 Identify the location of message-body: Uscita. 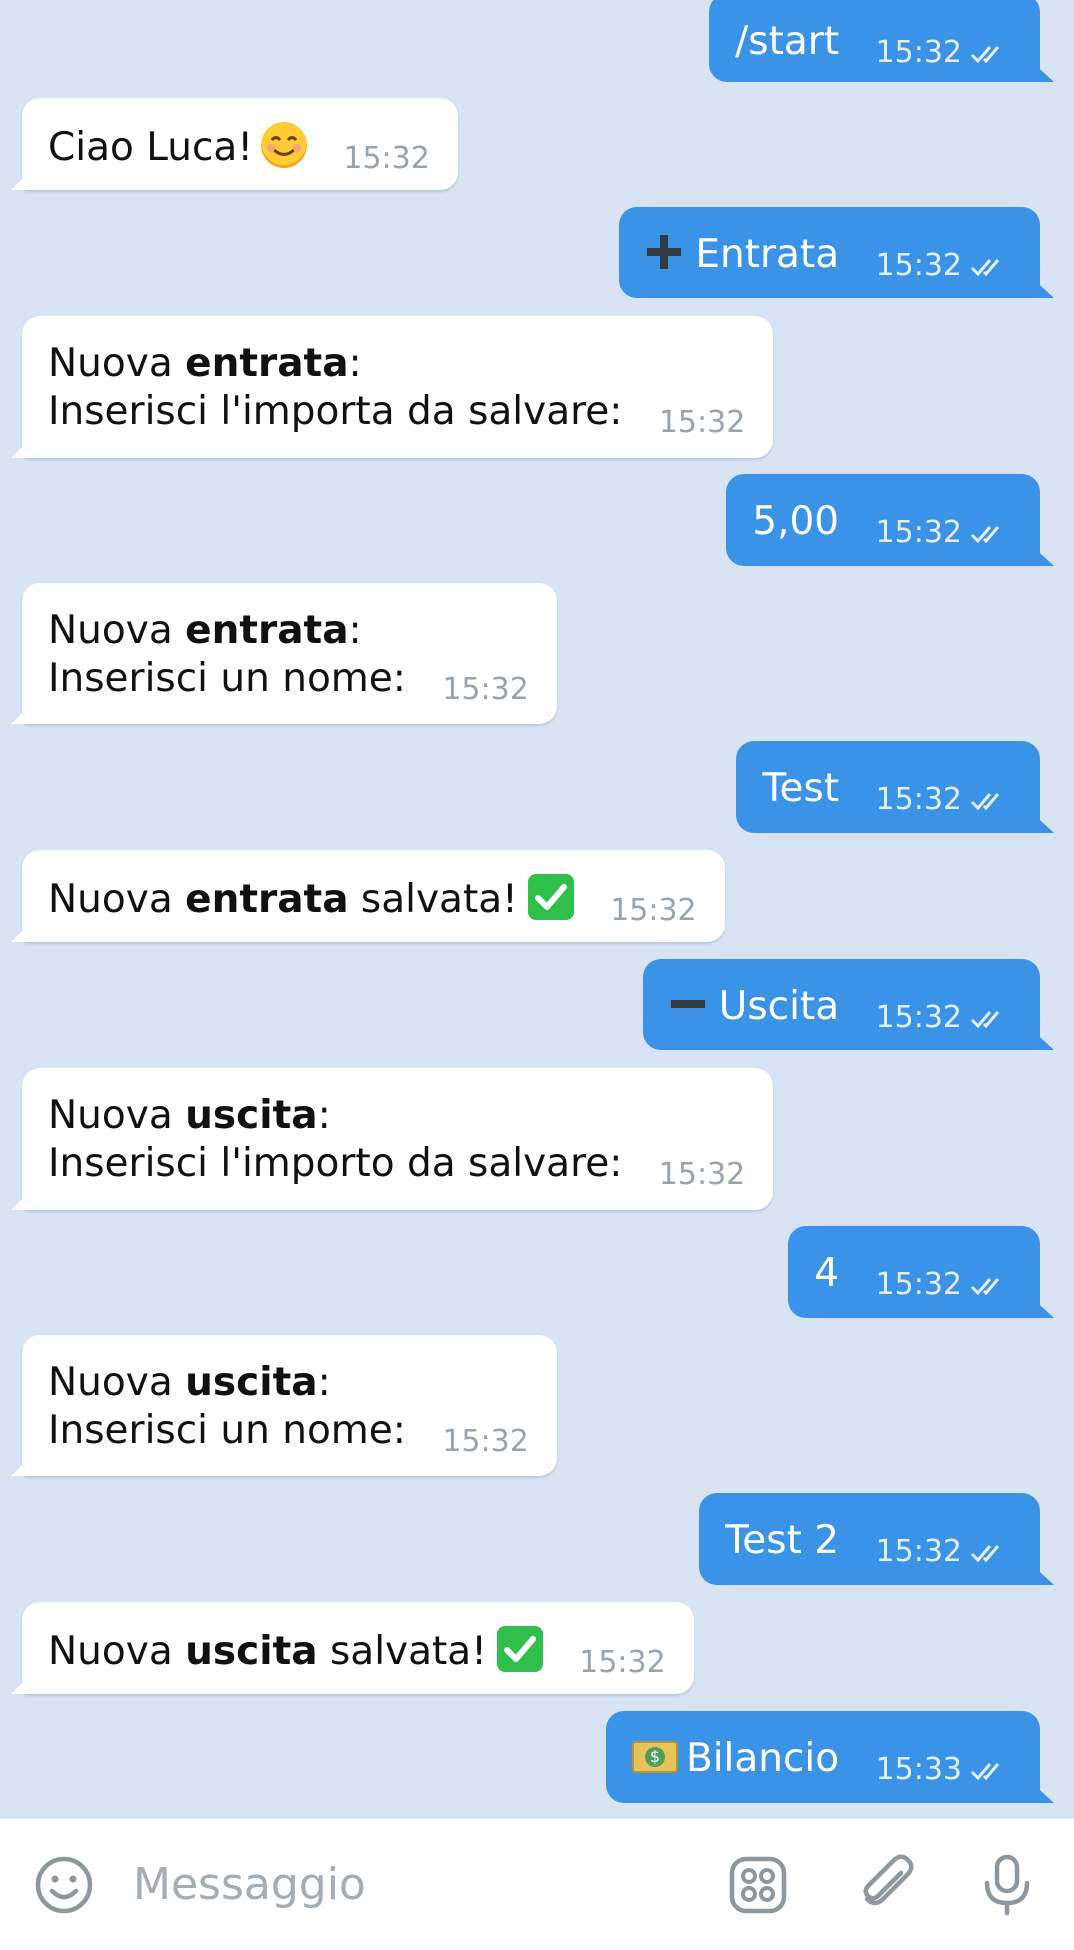
(779, 1006).